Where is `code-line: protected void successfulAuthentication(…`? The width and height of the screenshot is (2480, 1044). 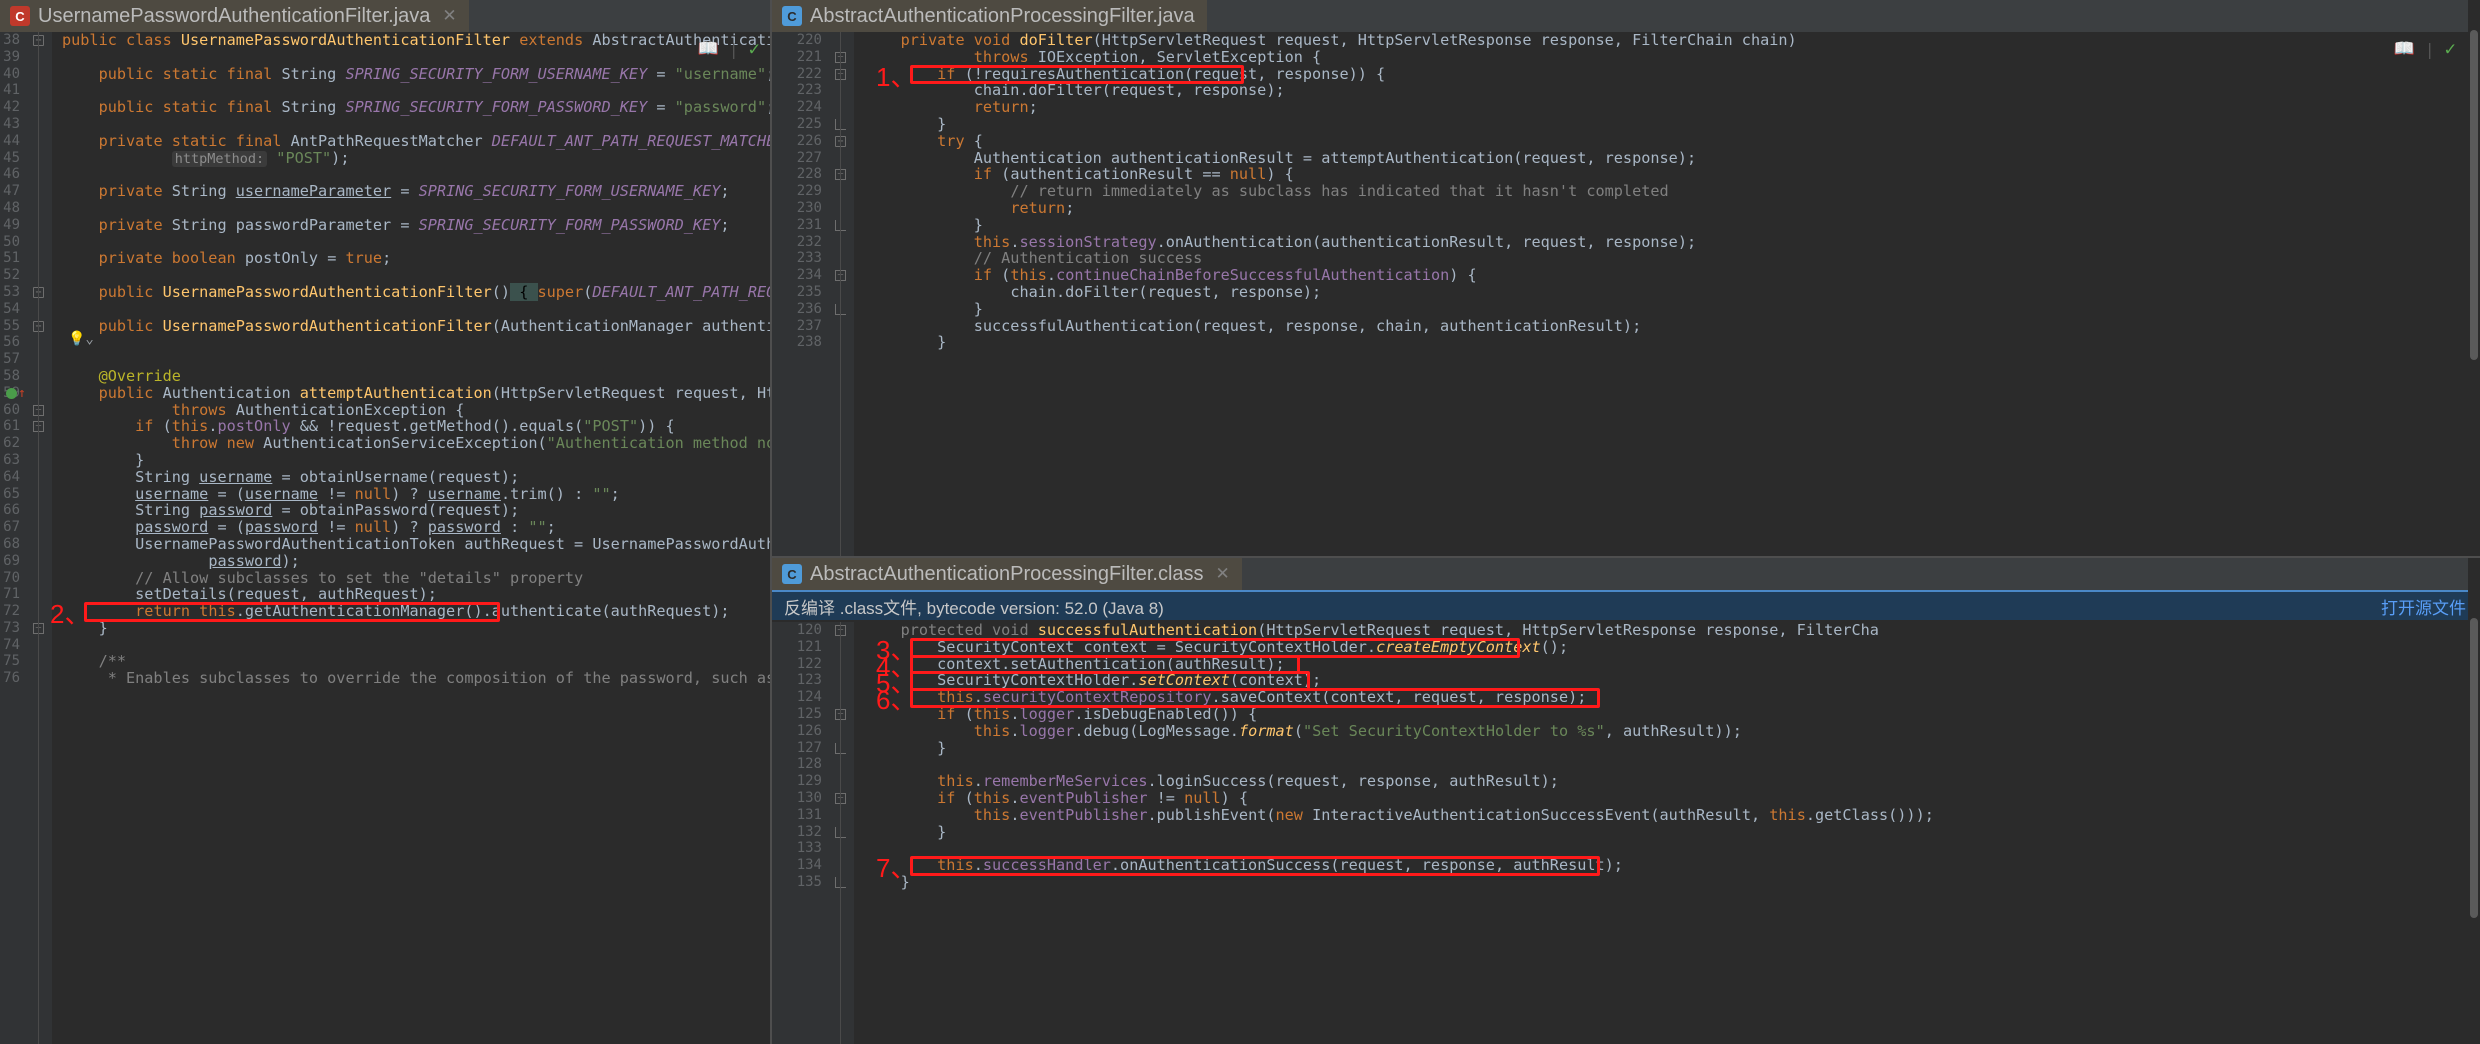 code-line: protected void successfulAuthentication(… is located at coordinates (1672, 630).